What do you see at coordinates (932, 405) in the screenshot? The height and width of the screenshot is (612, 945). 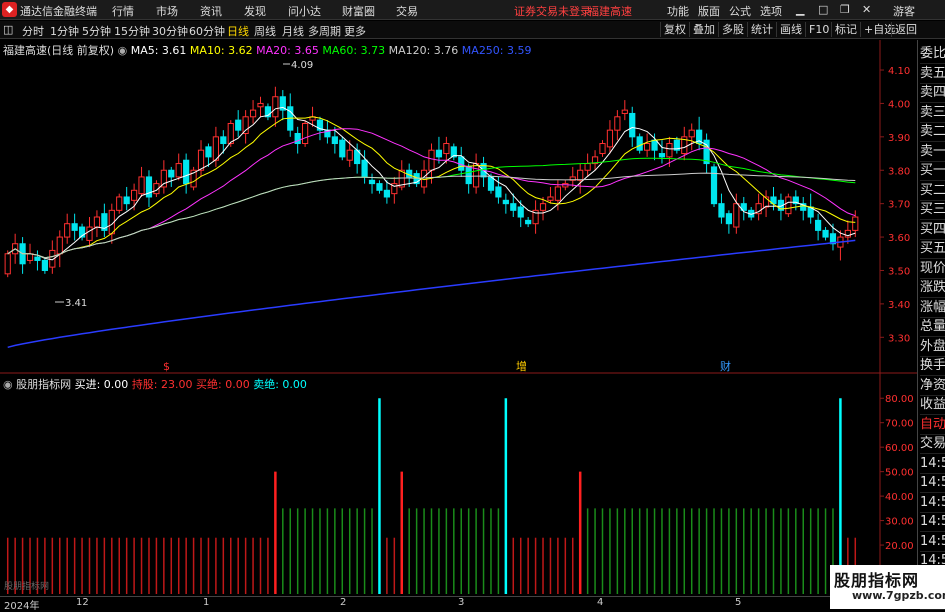 I see `quote-row: 收益` at bounding box center [932, 405].